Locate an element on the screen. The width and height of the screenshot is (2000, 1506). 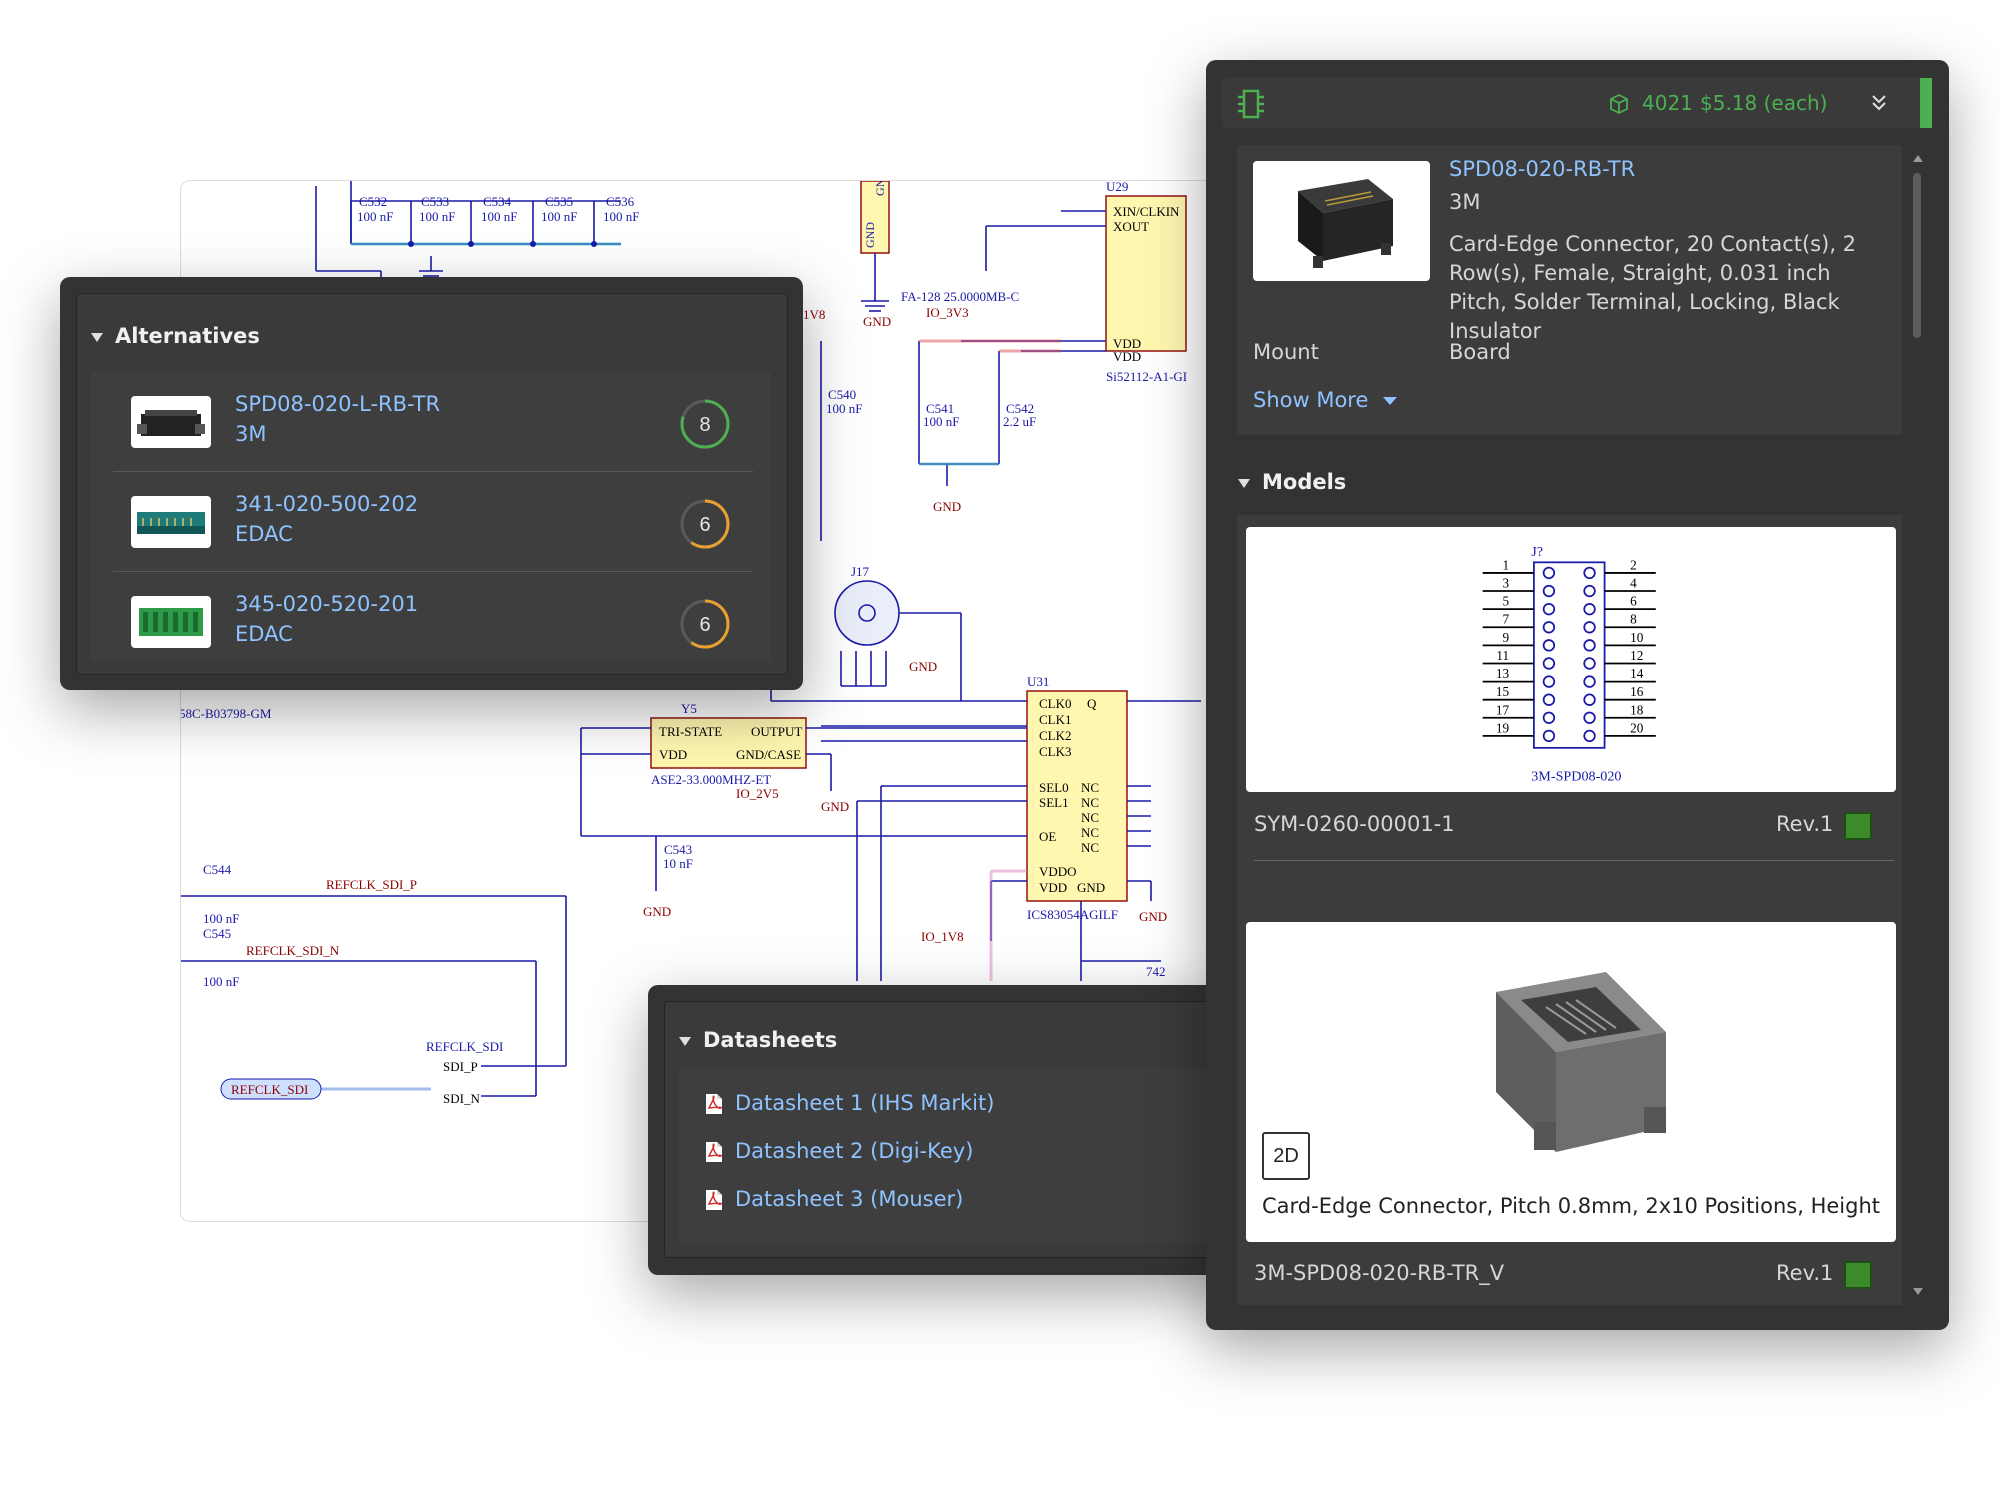
datasheets-header: Datasheets is located at coordinates (758, 1040).